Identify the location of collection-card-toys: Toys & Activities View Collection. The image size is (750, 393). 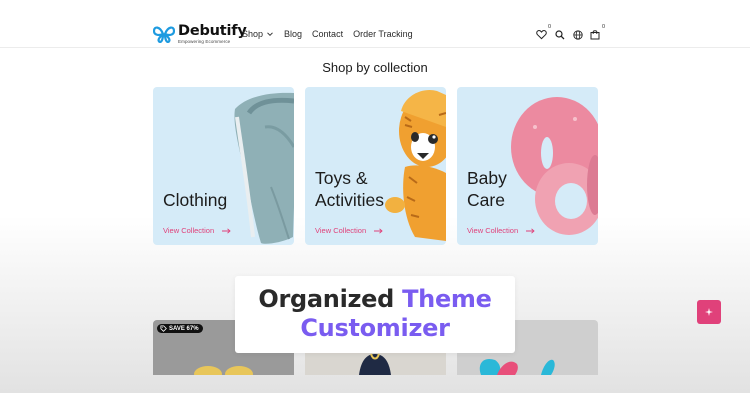
(375, 166).